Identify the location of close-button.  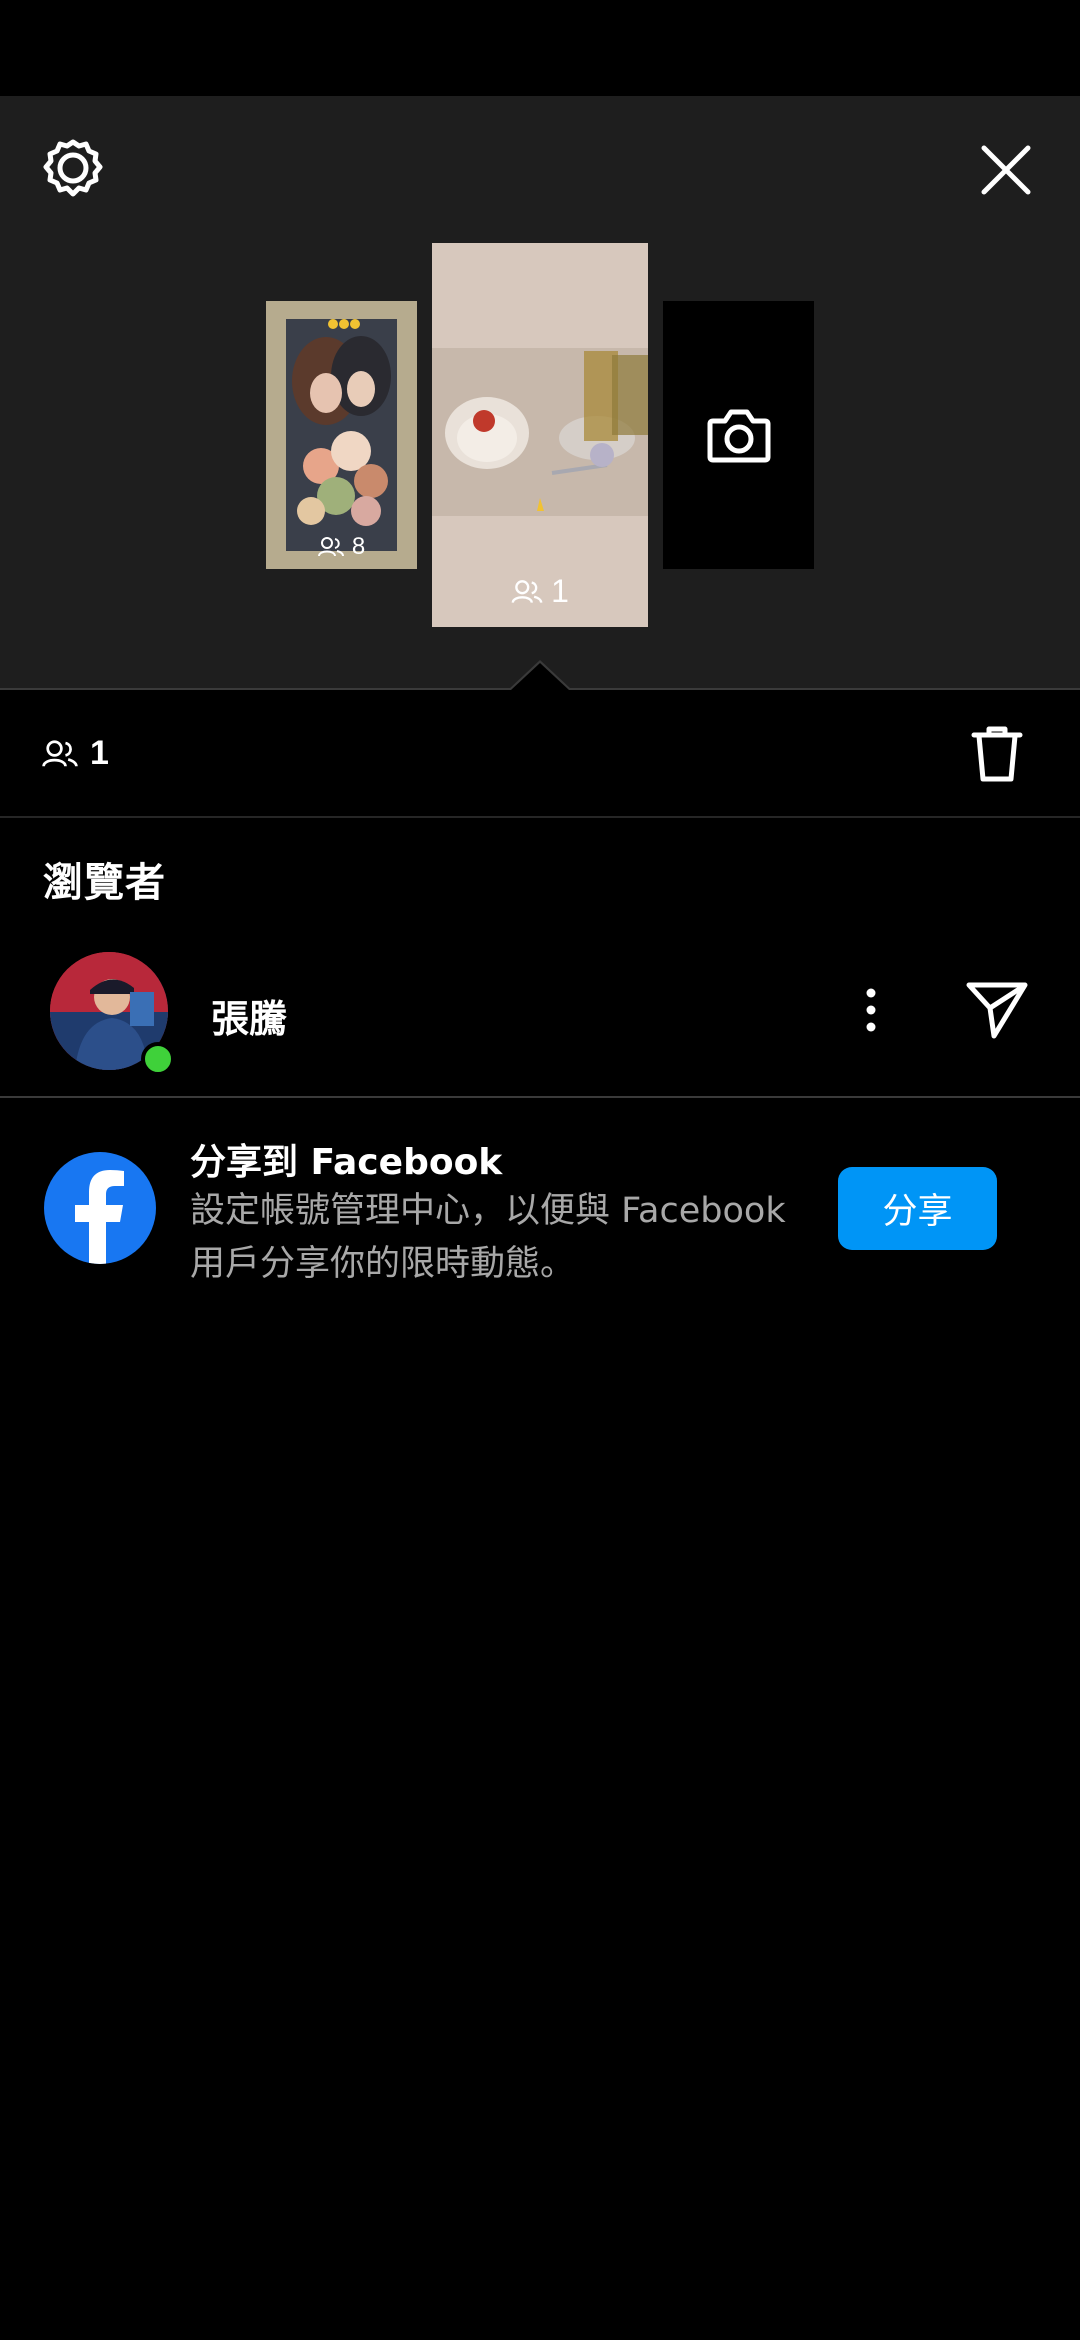
(1006, 170).